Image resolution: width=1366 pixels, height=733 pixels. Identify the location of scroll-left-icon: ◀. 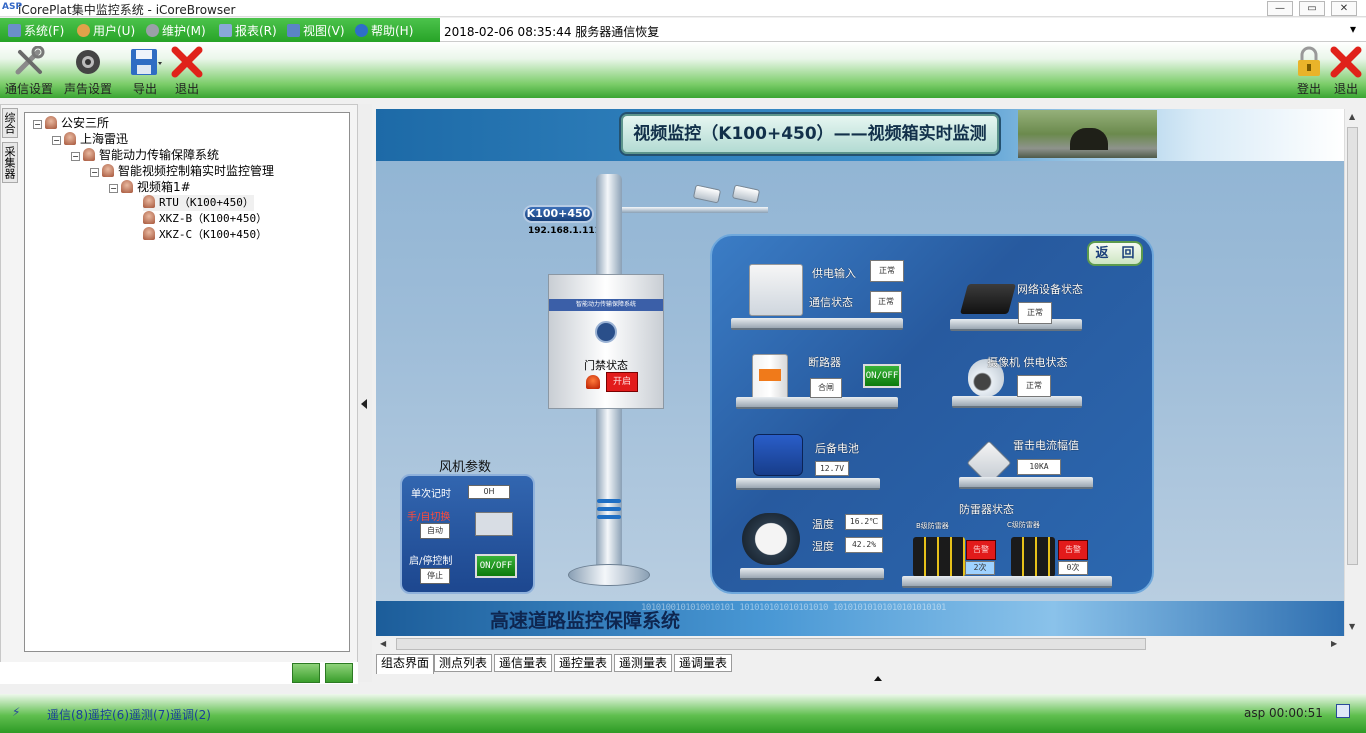
(383, 643).